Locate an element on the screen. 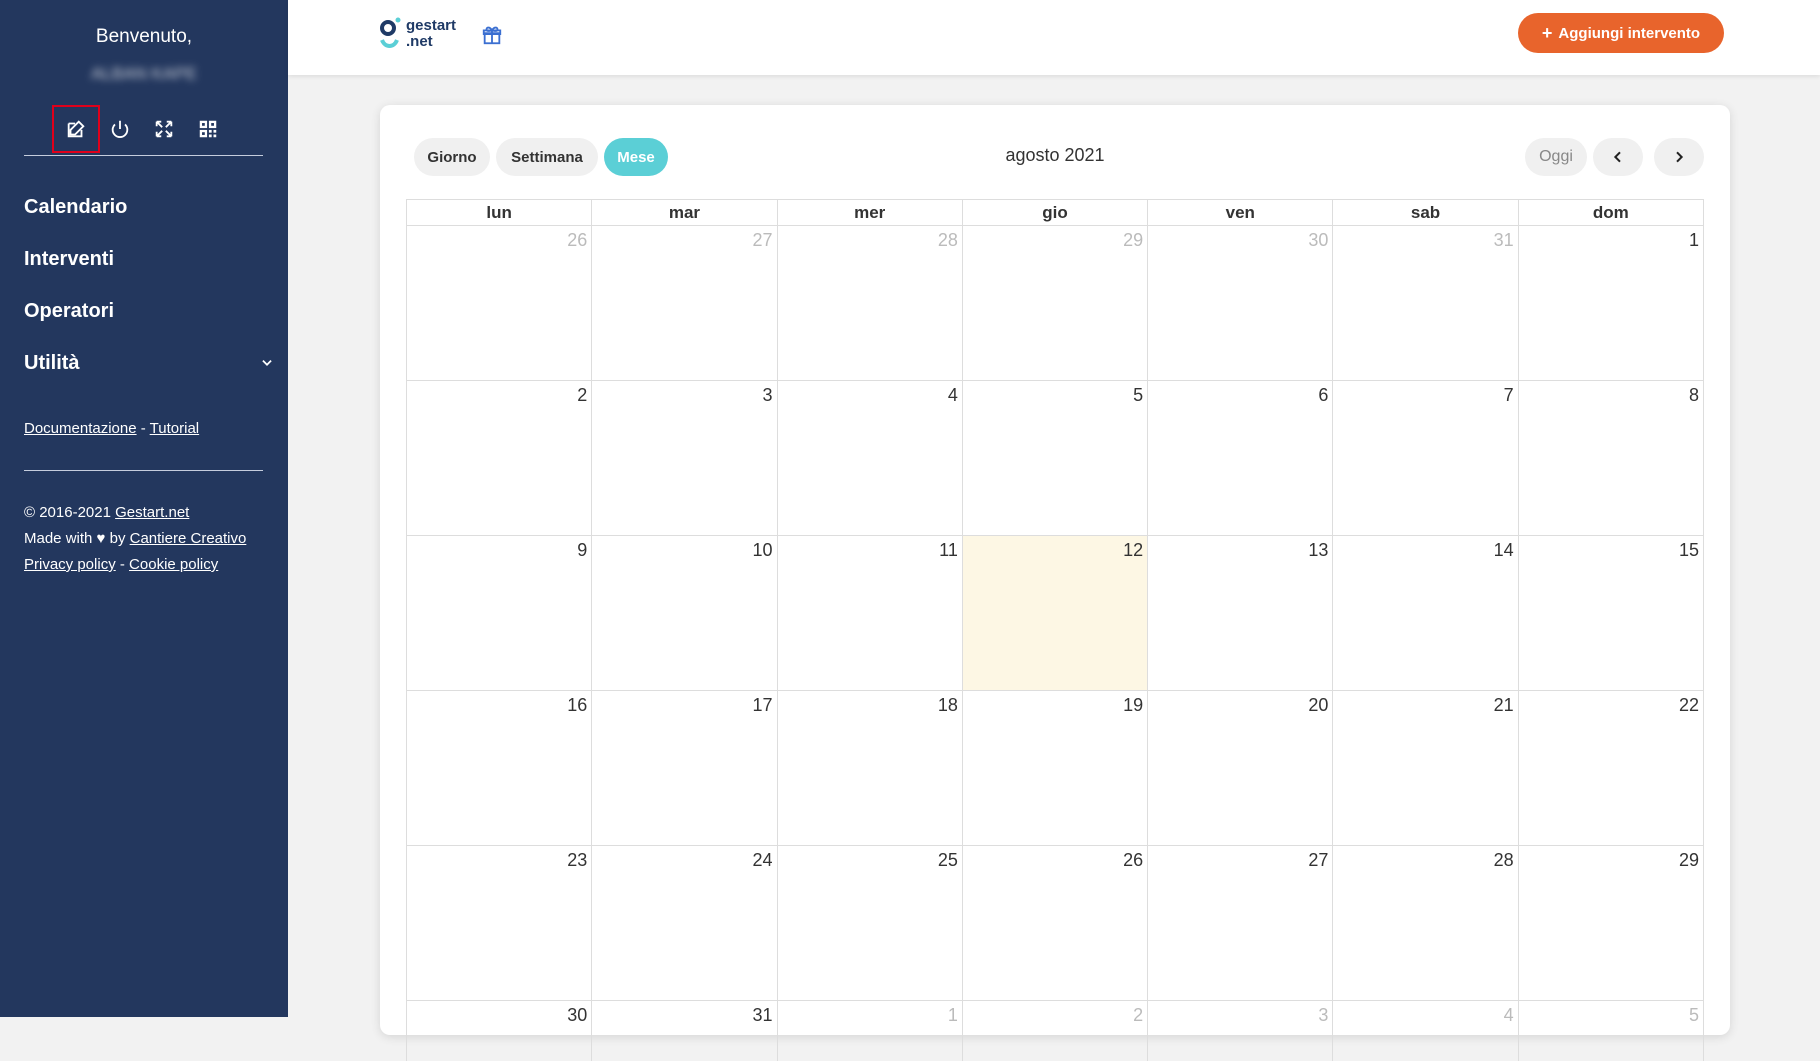  day-number: 17 is located at coordinates (763, 705).